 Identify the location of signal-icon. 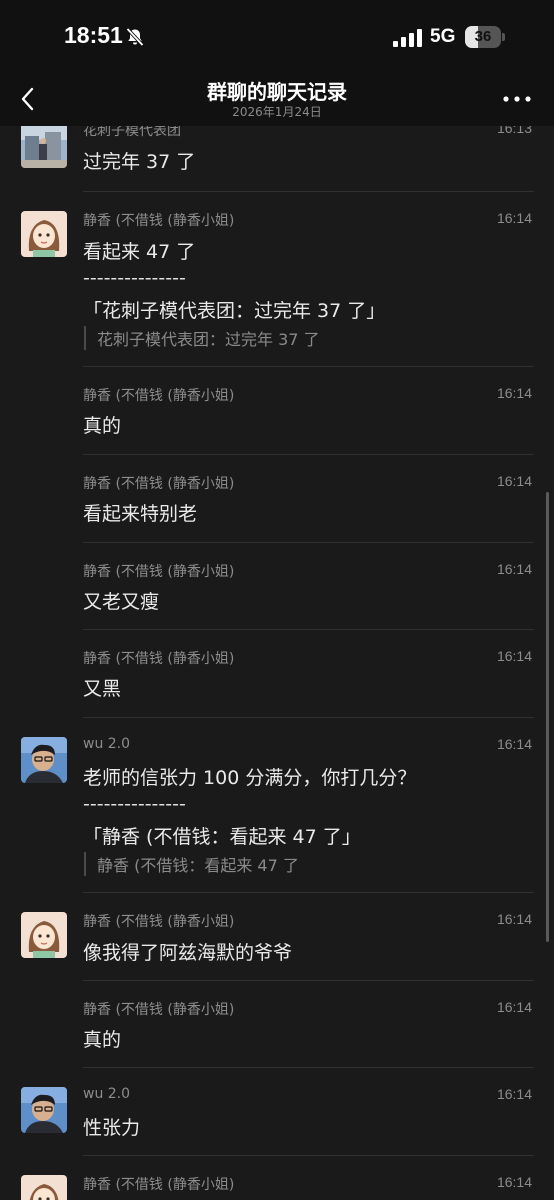
(407, 38).